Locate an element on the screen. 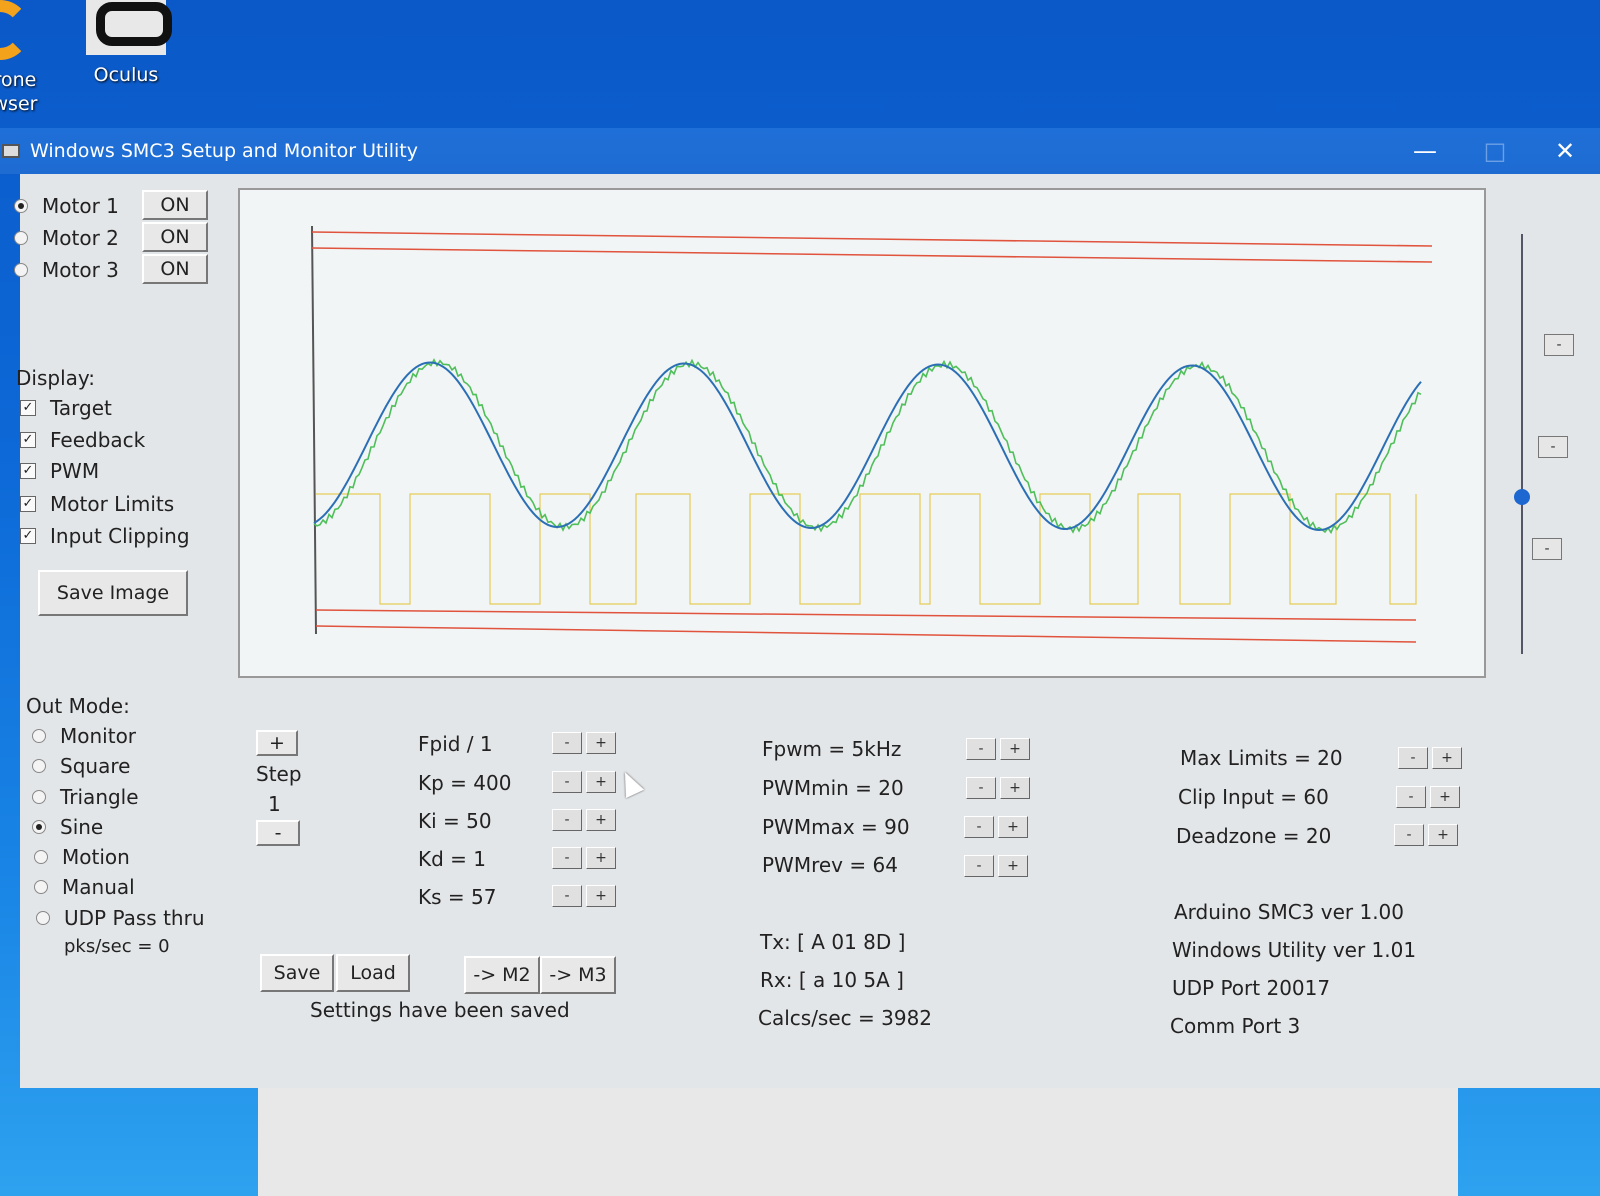 This screenshot has width=1600, height=1196. param-pwmmin: PWMmin = 20 is located at coordinates (833, 788).